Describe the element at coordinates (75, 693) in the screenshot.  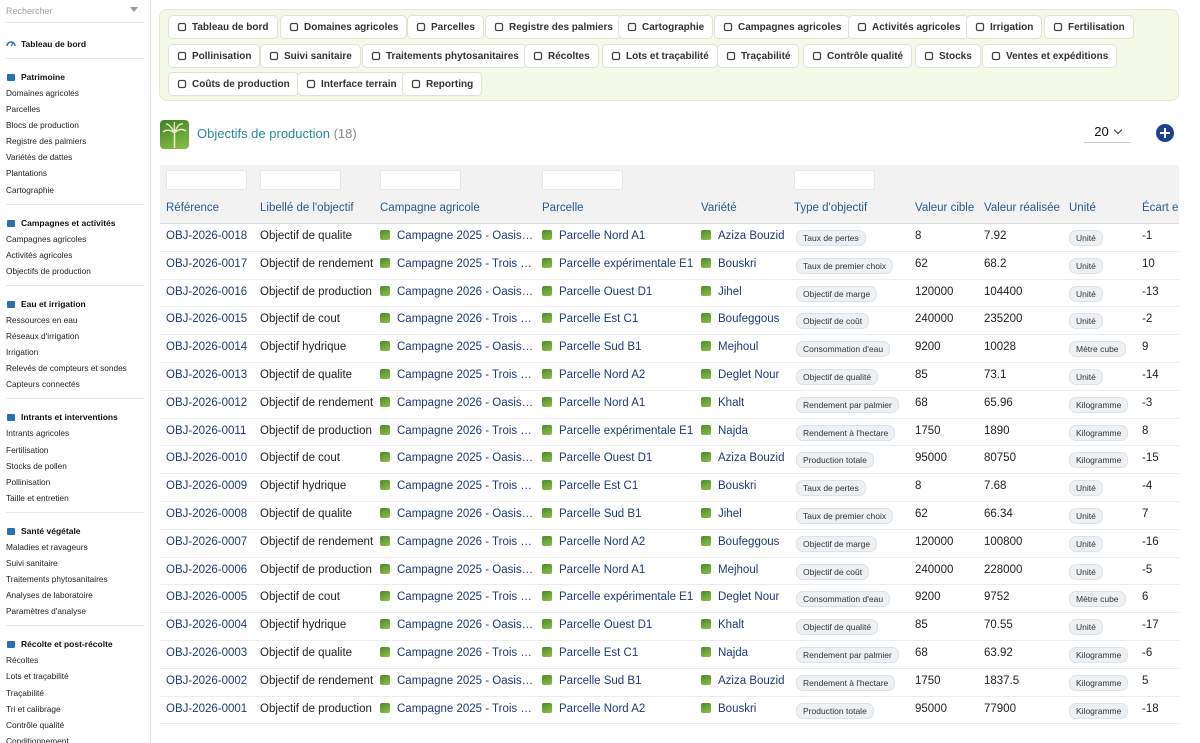
I see `sidebar-item: Traçabilité` at that location.